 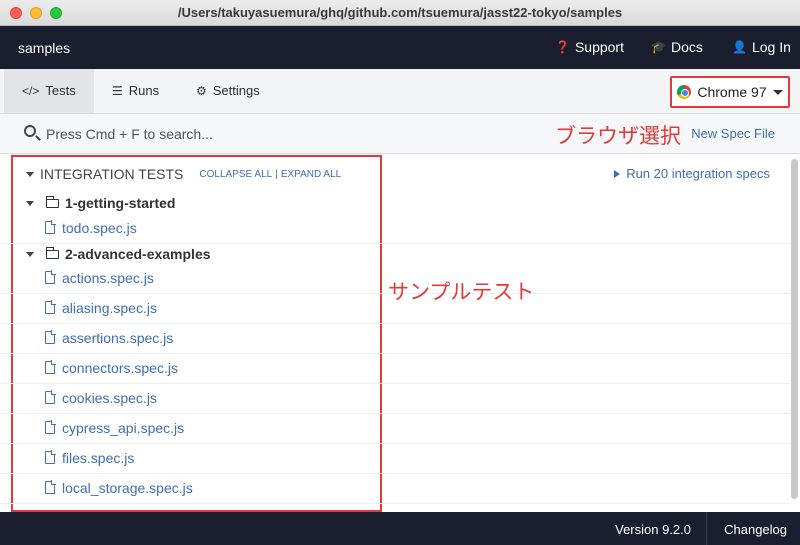 I want to click on spec-item: assertions.spec.js, so click(x=395, y=339).